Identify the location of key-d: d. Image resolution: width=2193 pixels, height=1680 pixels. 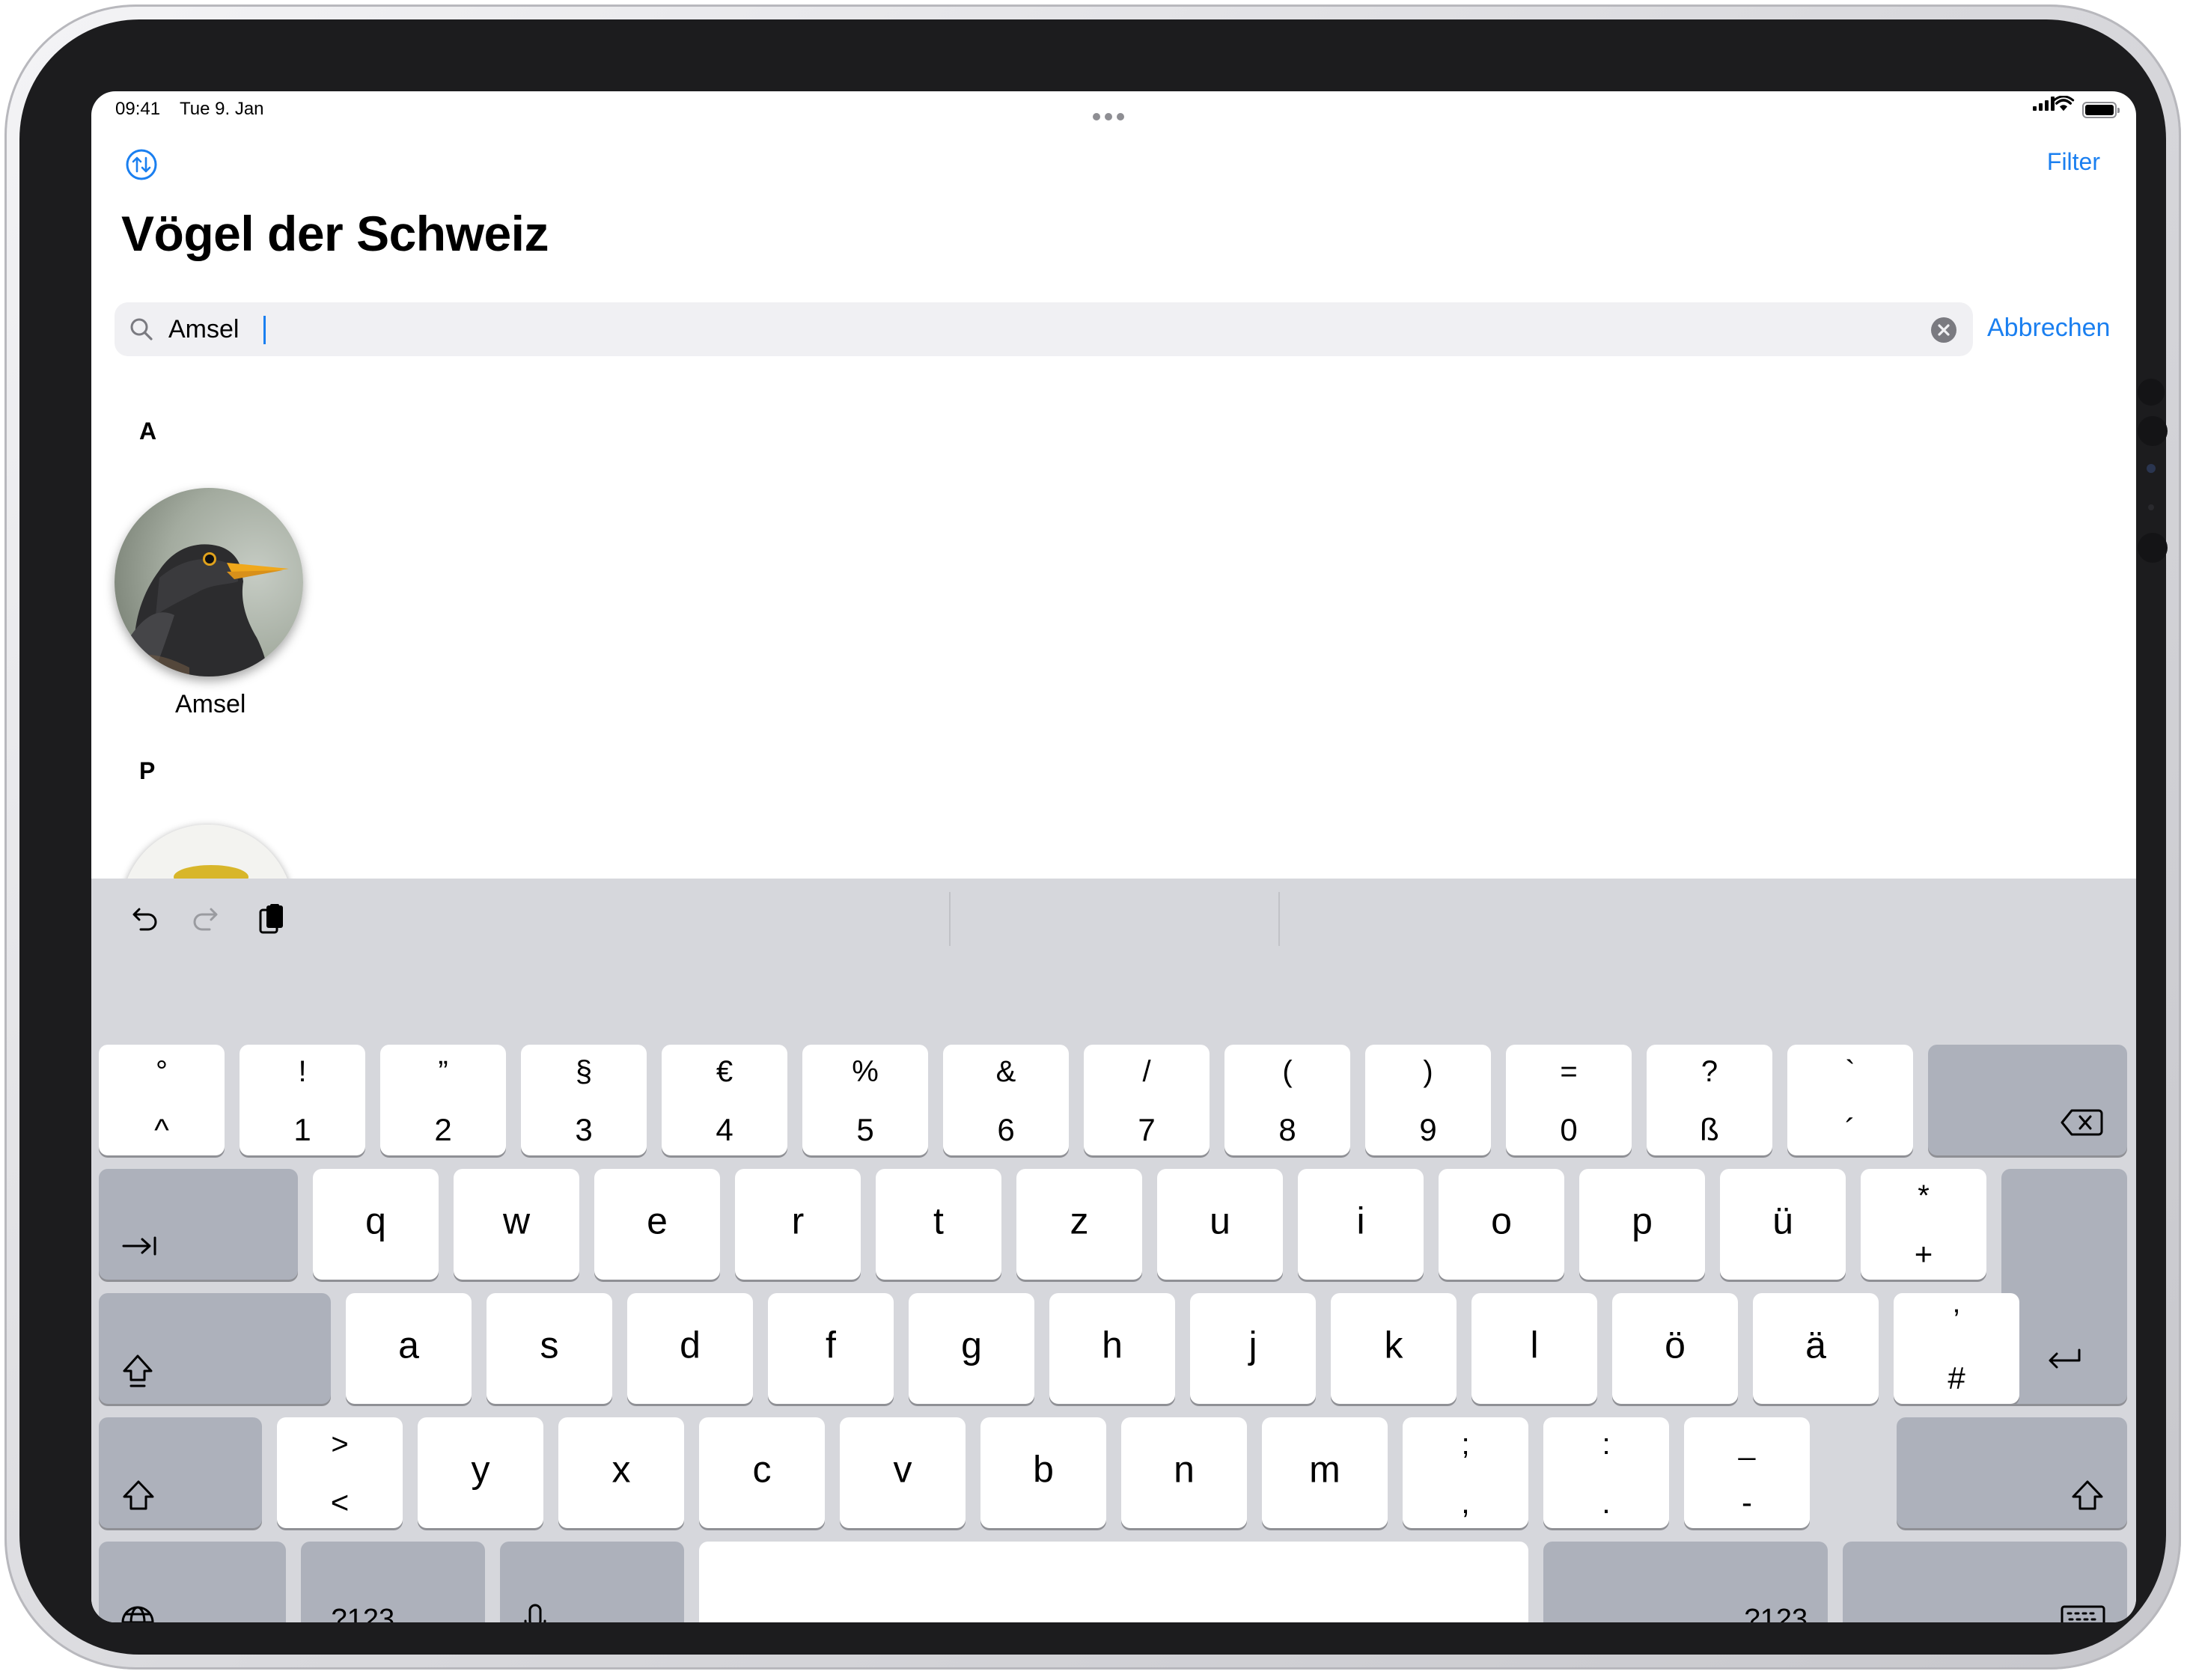
(690, 1348).